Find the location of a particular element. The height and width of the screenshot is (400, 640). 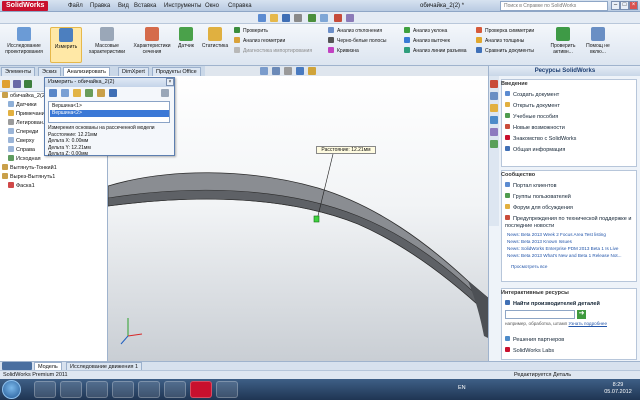

appearances-icon is located at coordinates (494, 132).